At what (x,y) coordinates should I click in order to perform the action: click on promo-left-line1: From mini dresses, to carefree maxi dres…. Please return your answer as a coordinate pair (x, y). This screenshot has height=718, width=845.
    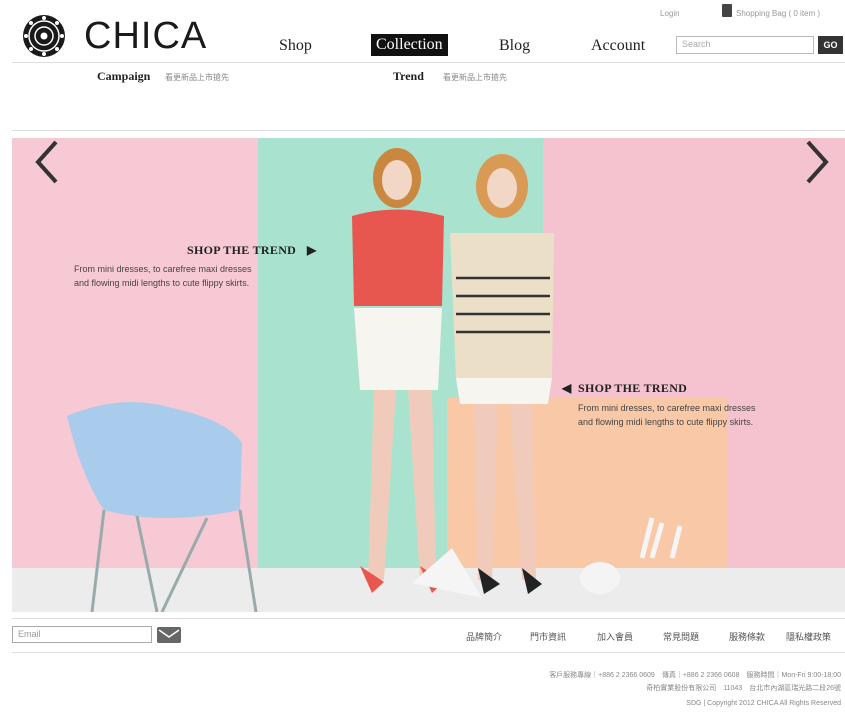
    Looking at the image, I should click on (163, 269).